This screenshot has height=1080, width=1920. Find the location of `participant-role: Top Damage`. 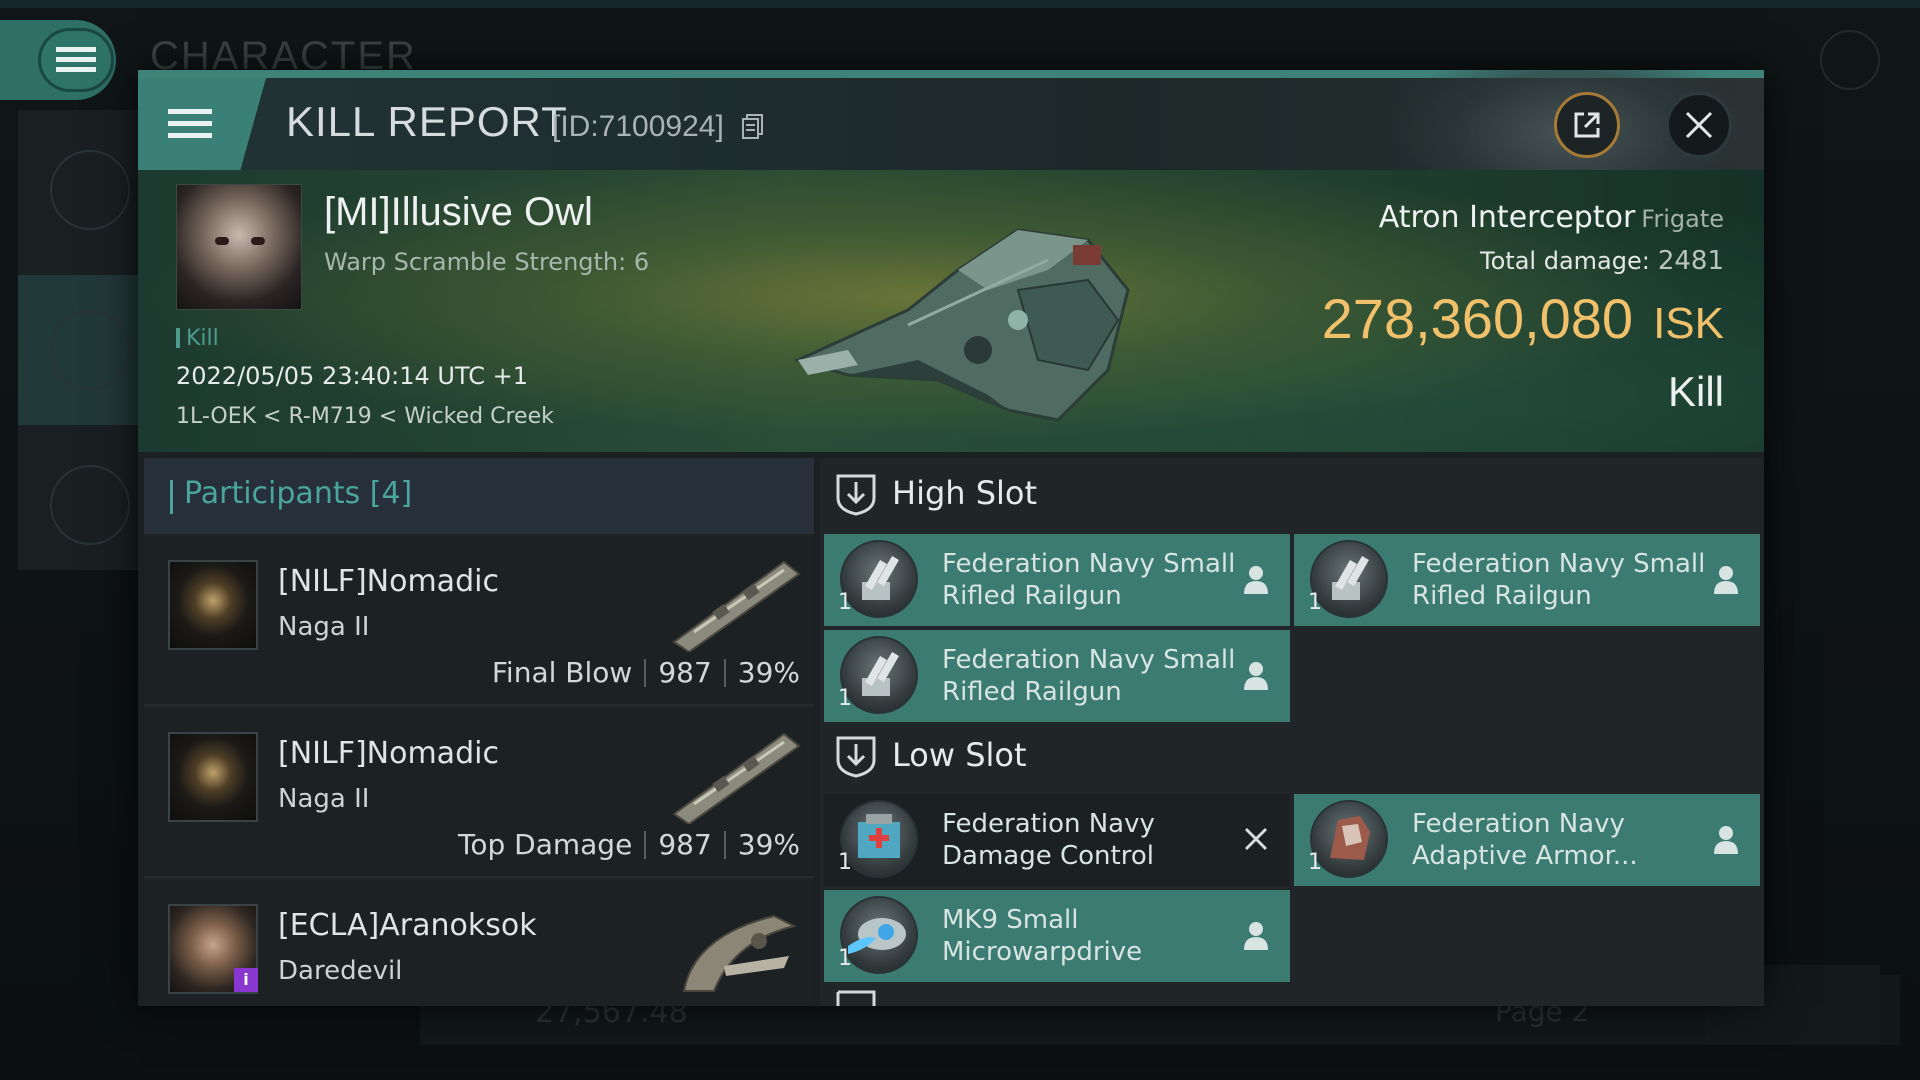

participant-role: Top Damage is located at coordinates (545, 844).